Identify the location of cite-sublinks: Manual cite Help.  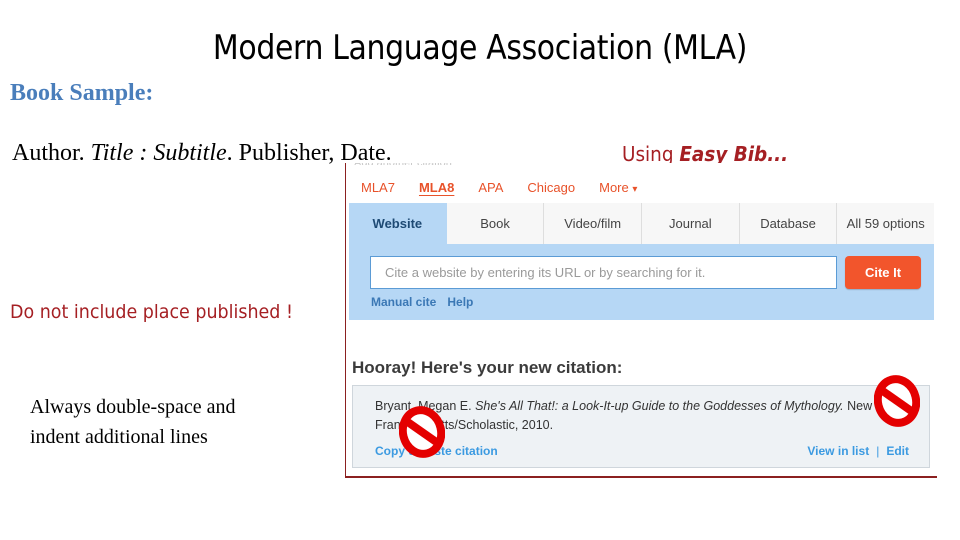
(422, 302).